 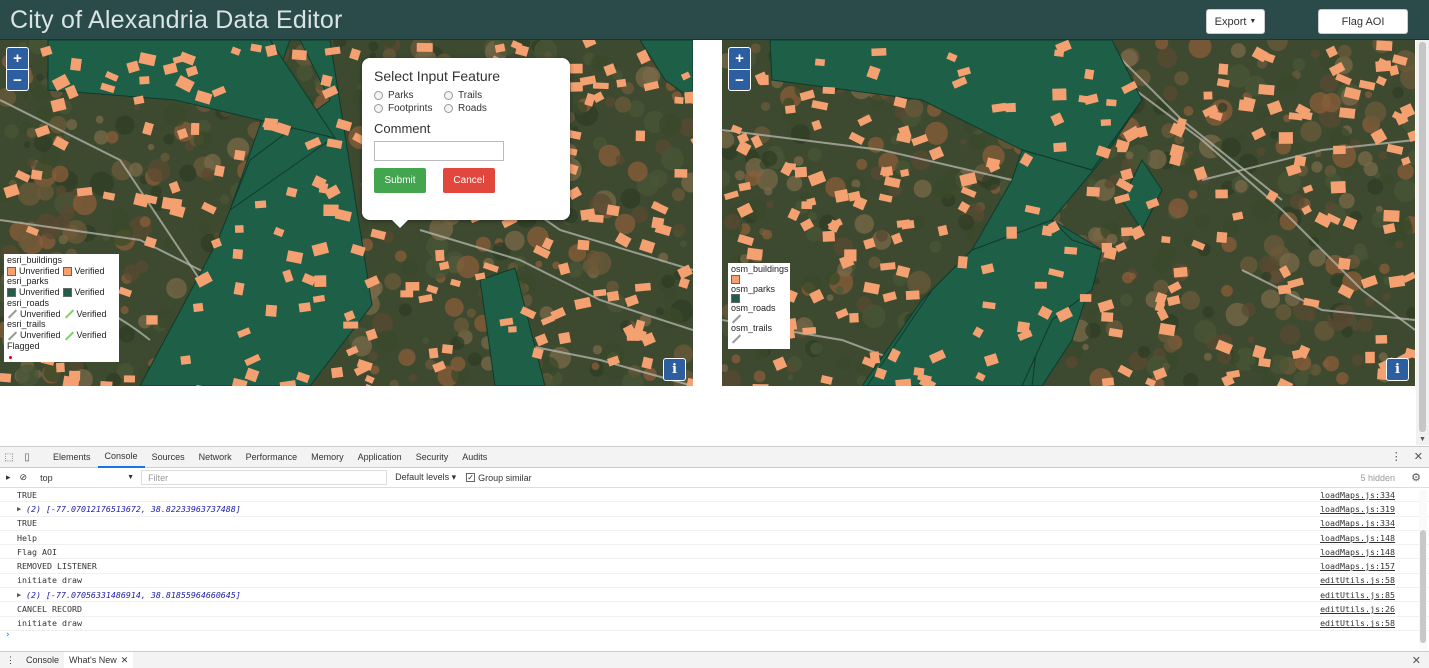 I want to click on console-log-message: CANCEL RECORD, so click(x=49, y=609).